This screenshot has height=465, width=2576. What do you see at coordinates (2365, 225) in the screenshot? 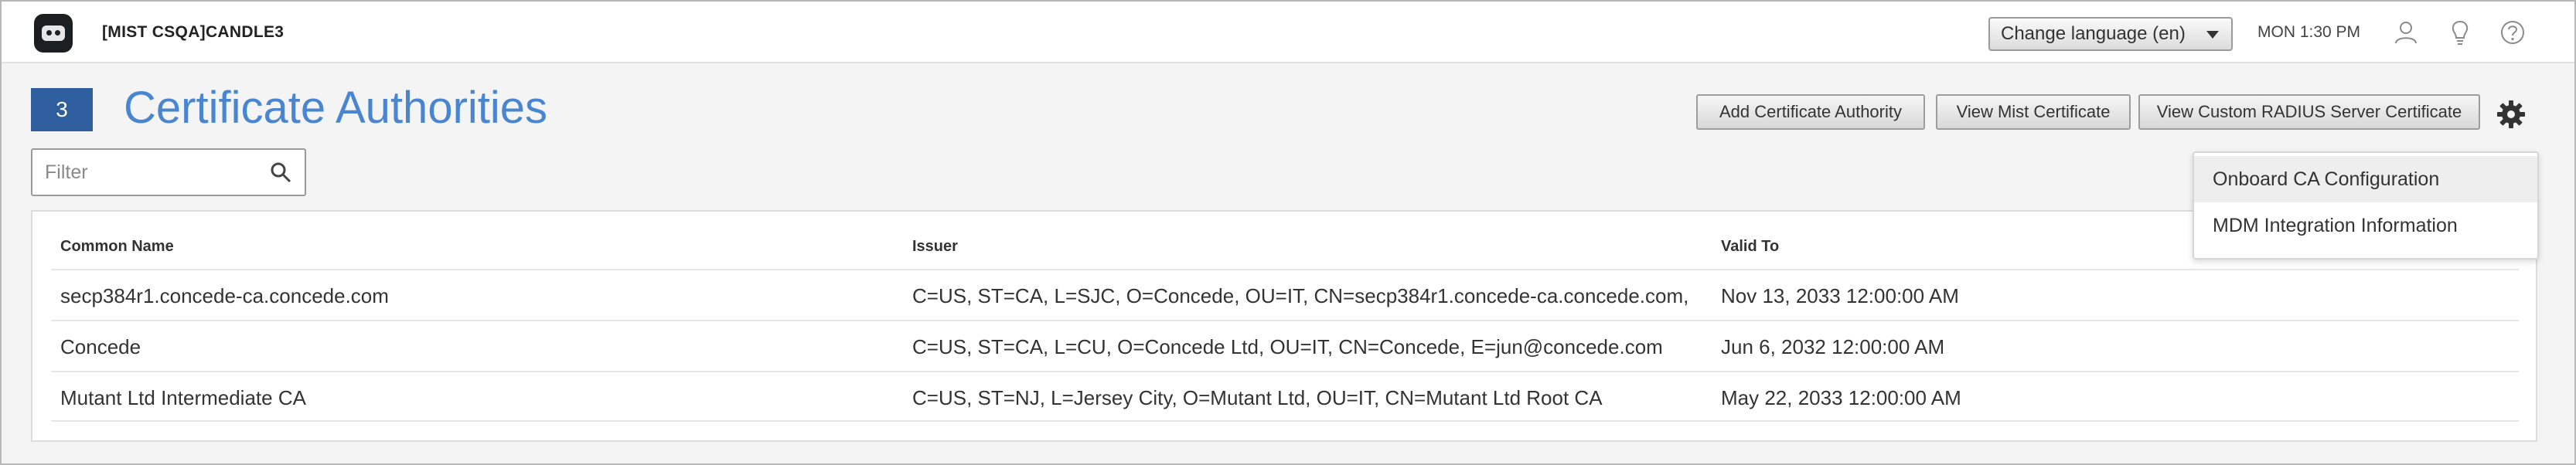
I see `menu-item-mdm-integration-information: MDM Integration Information` at bounding box center [2365, 225].